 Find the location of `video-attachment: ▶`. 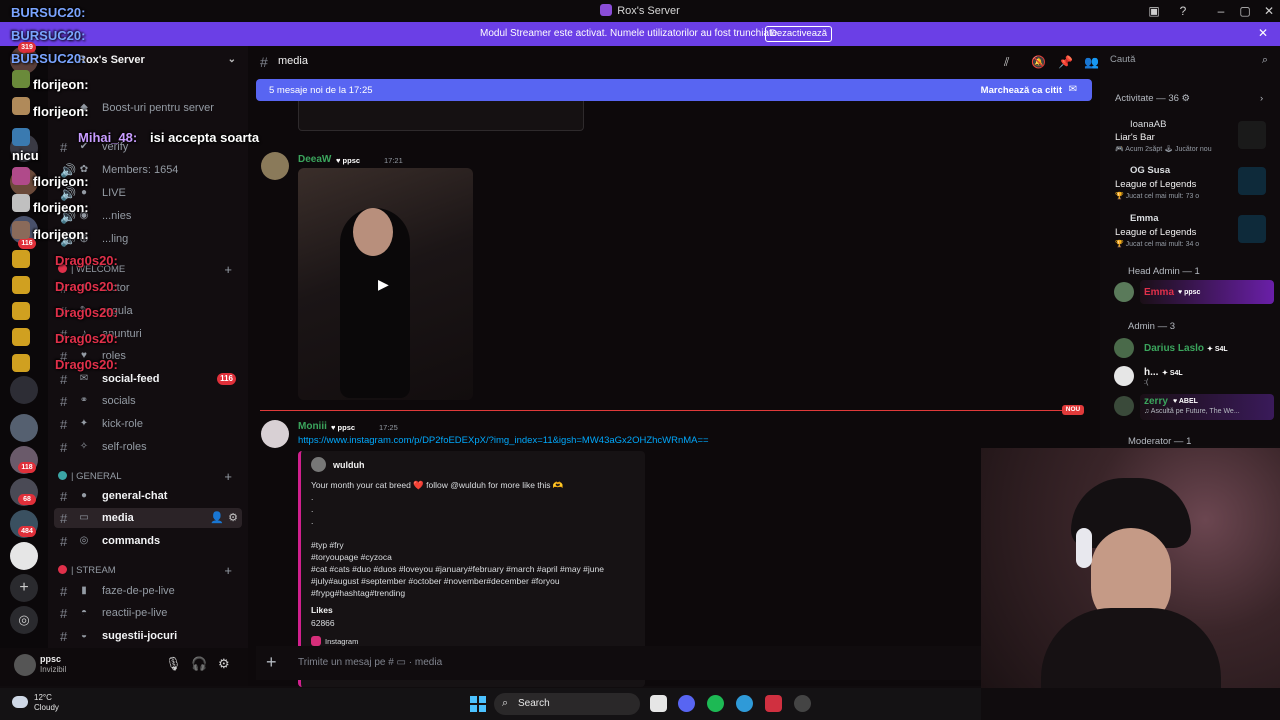

video-attachment: ▶ is located at coordinates (385, 284).